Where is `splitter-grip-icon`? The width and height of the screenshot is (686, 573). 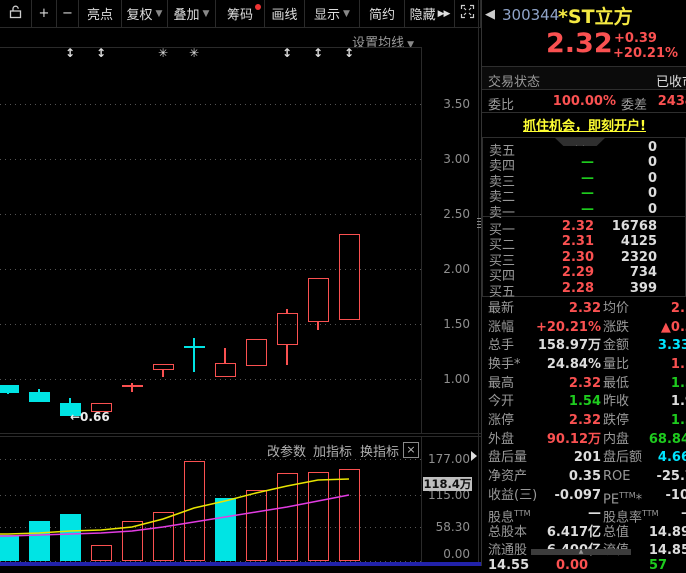
splitter-grip-icon is located at coordinates (479, 224).